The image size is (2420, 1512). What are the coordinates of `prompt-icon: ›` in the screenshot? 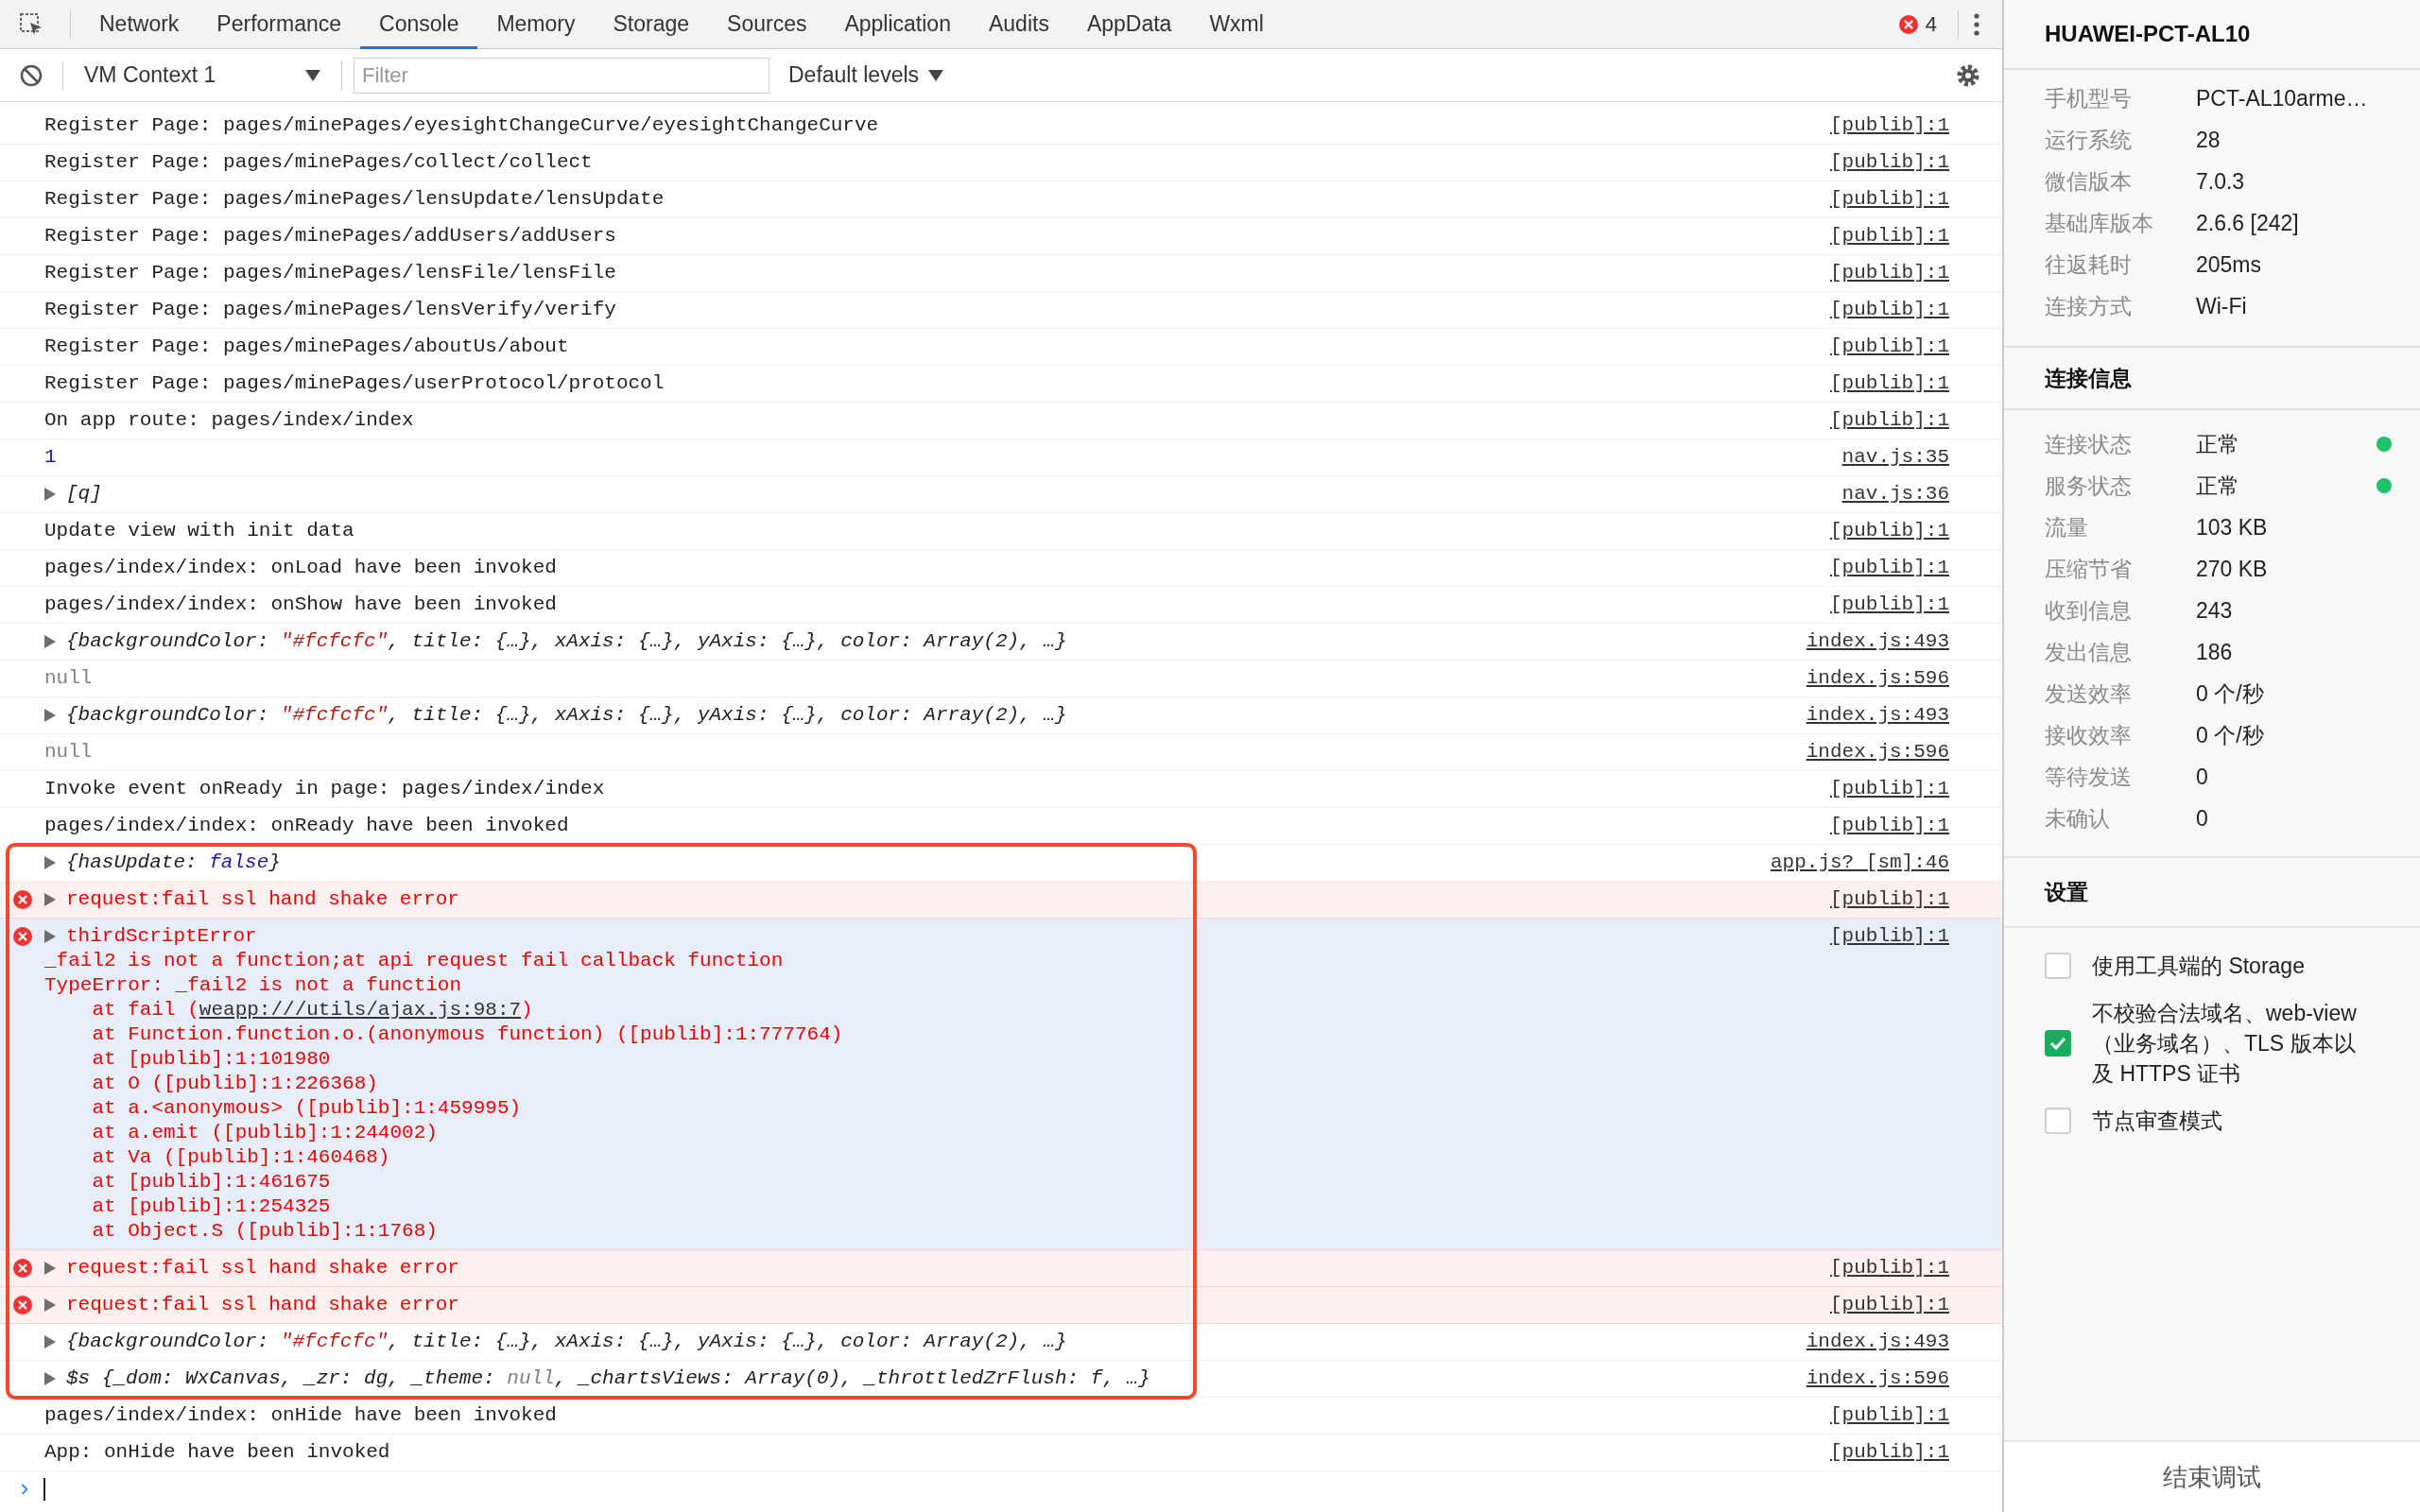 It's located at (24, 1489).